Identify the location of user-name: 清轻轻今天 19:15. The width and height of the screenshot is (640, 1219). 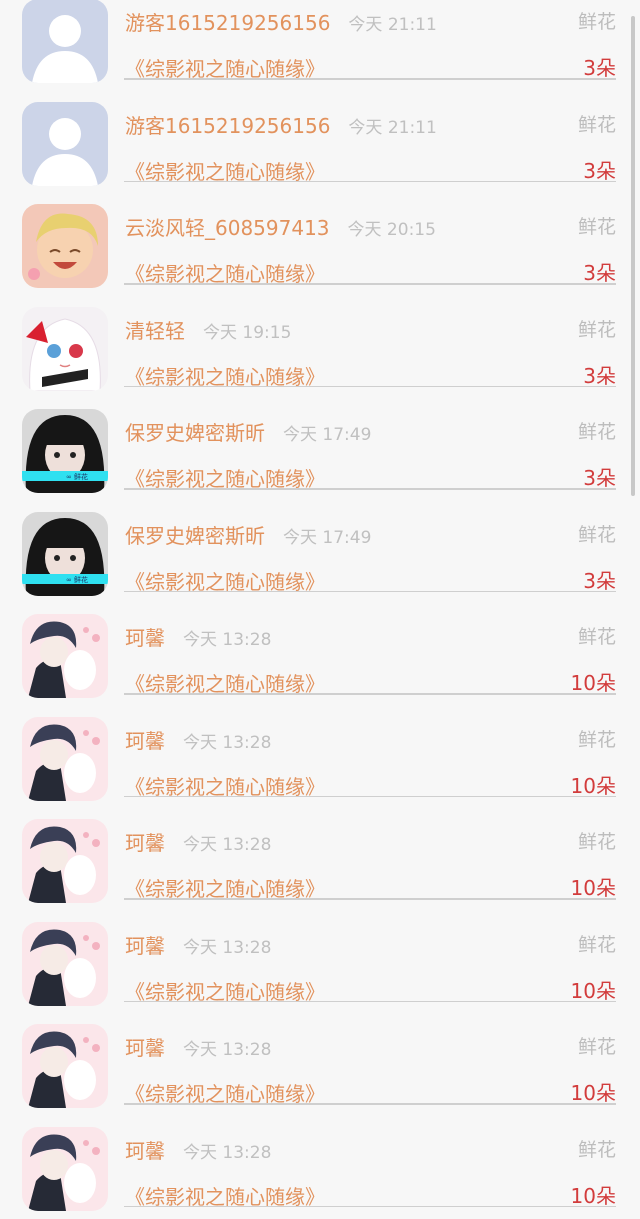
(208, 329).